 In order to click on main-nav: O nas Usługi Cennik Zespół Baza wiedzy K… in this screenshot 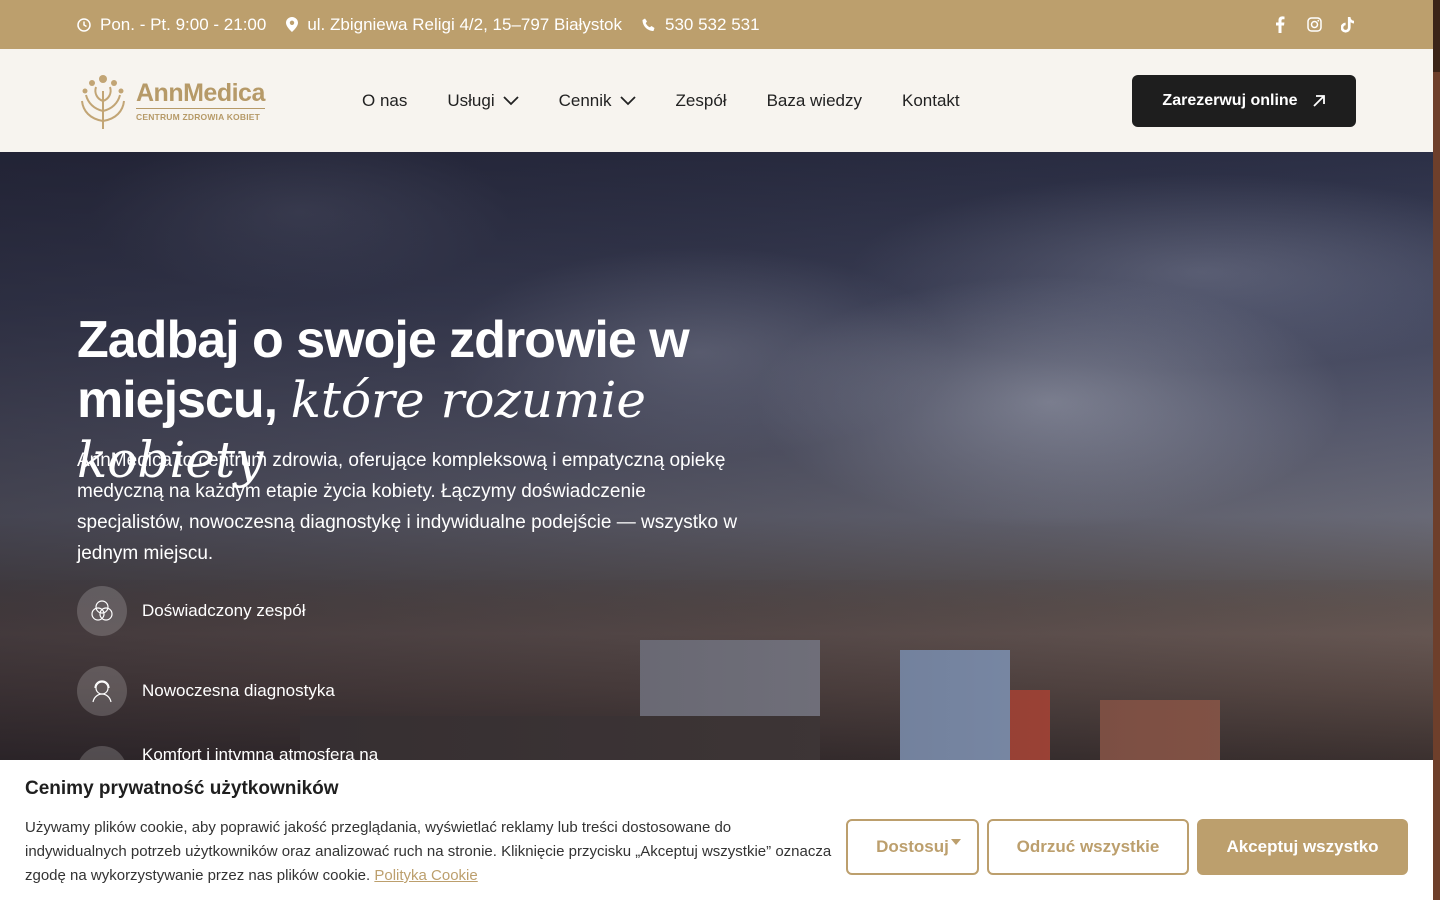, I will do `click(681, 101)`.